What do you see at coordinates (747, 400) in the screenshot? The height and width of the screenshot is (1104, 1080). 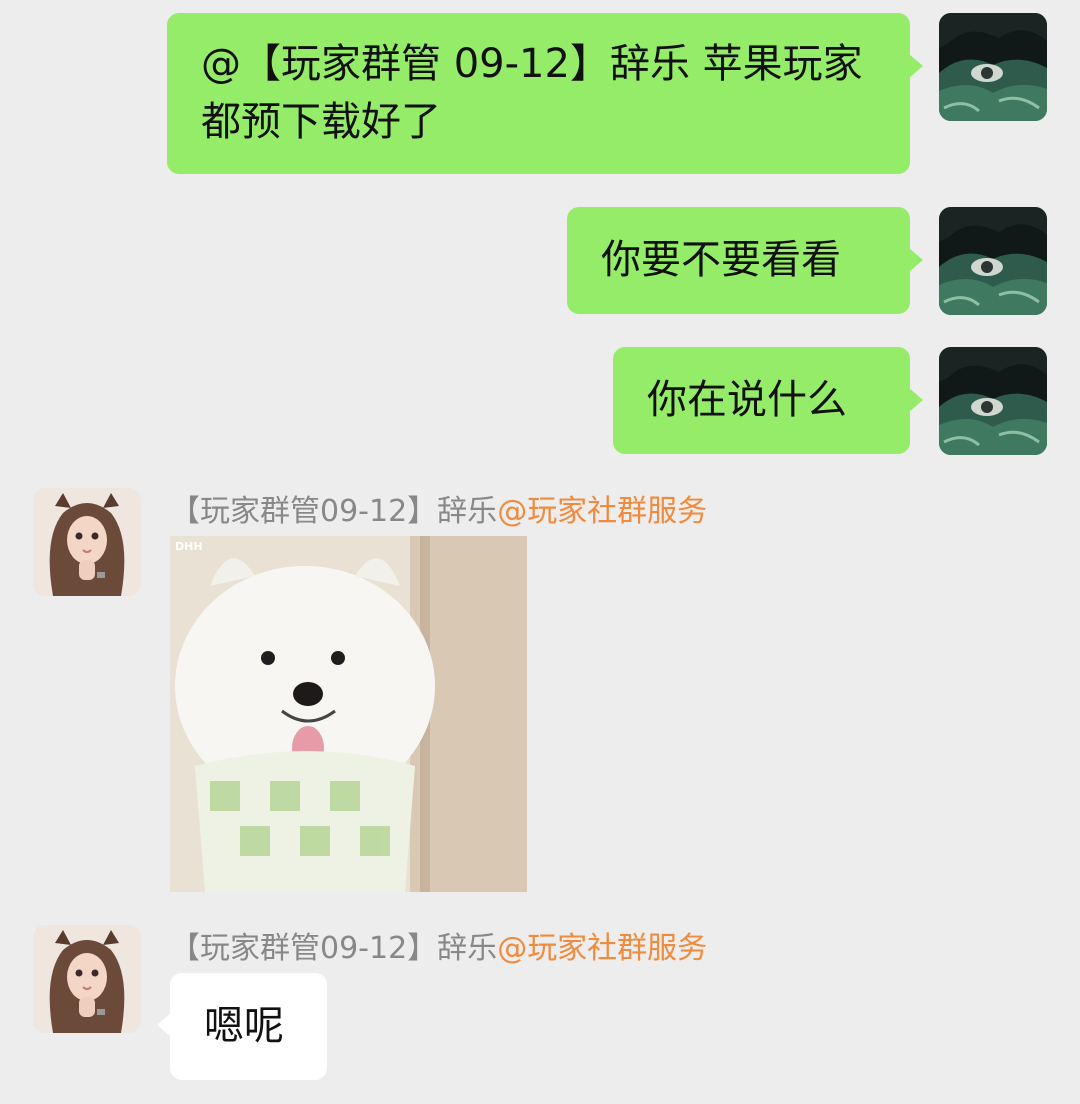 I see `message-text: 你在说什么` at bounding box center [747, 400].